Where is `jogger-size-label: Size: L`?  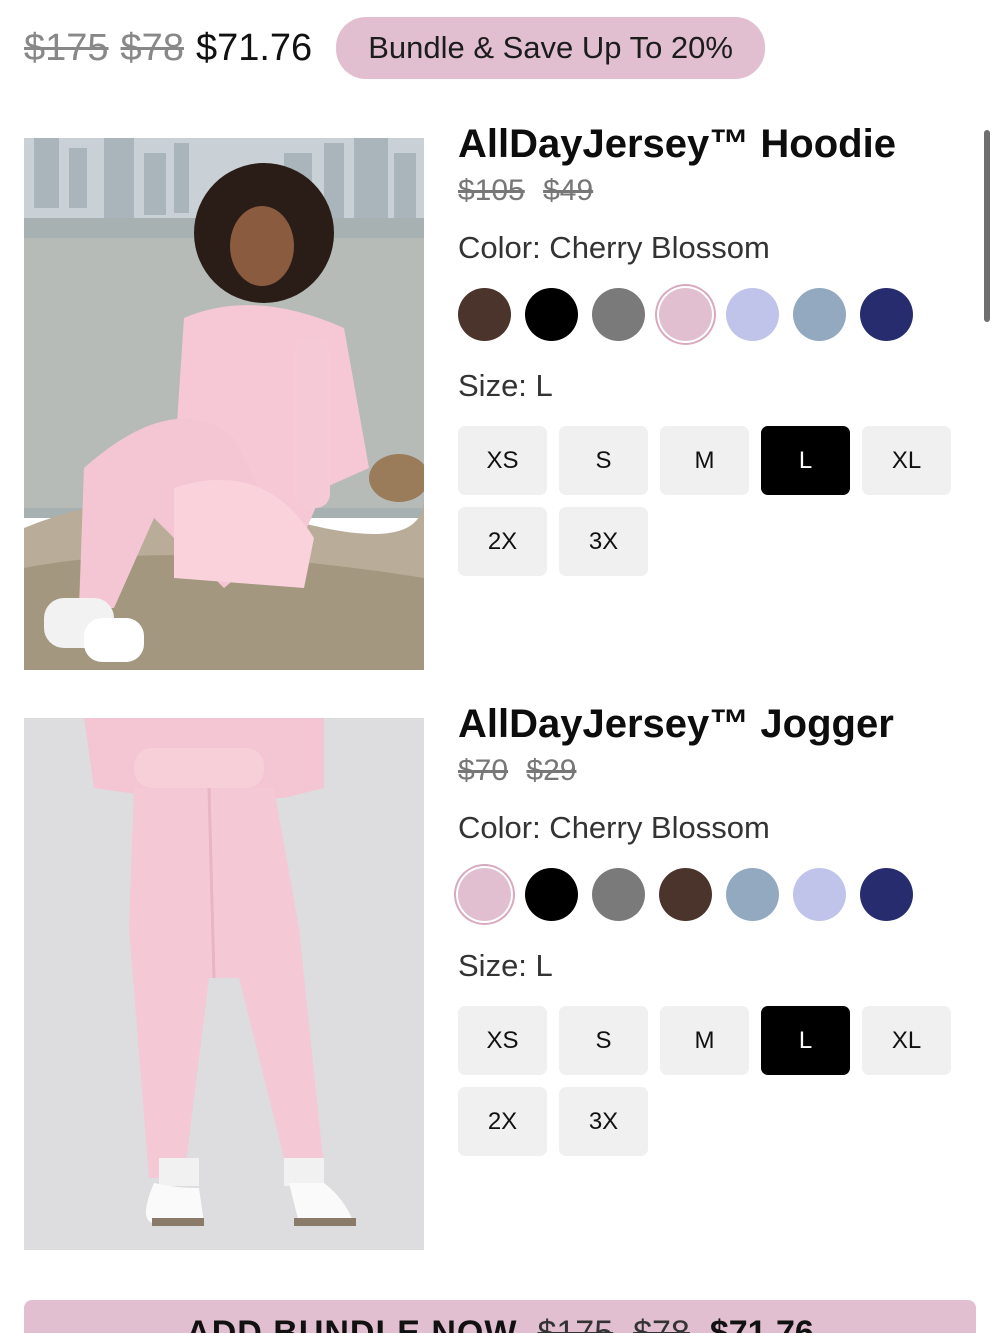
jogger-size-label: Size: L is located at coordinates (505, 965).